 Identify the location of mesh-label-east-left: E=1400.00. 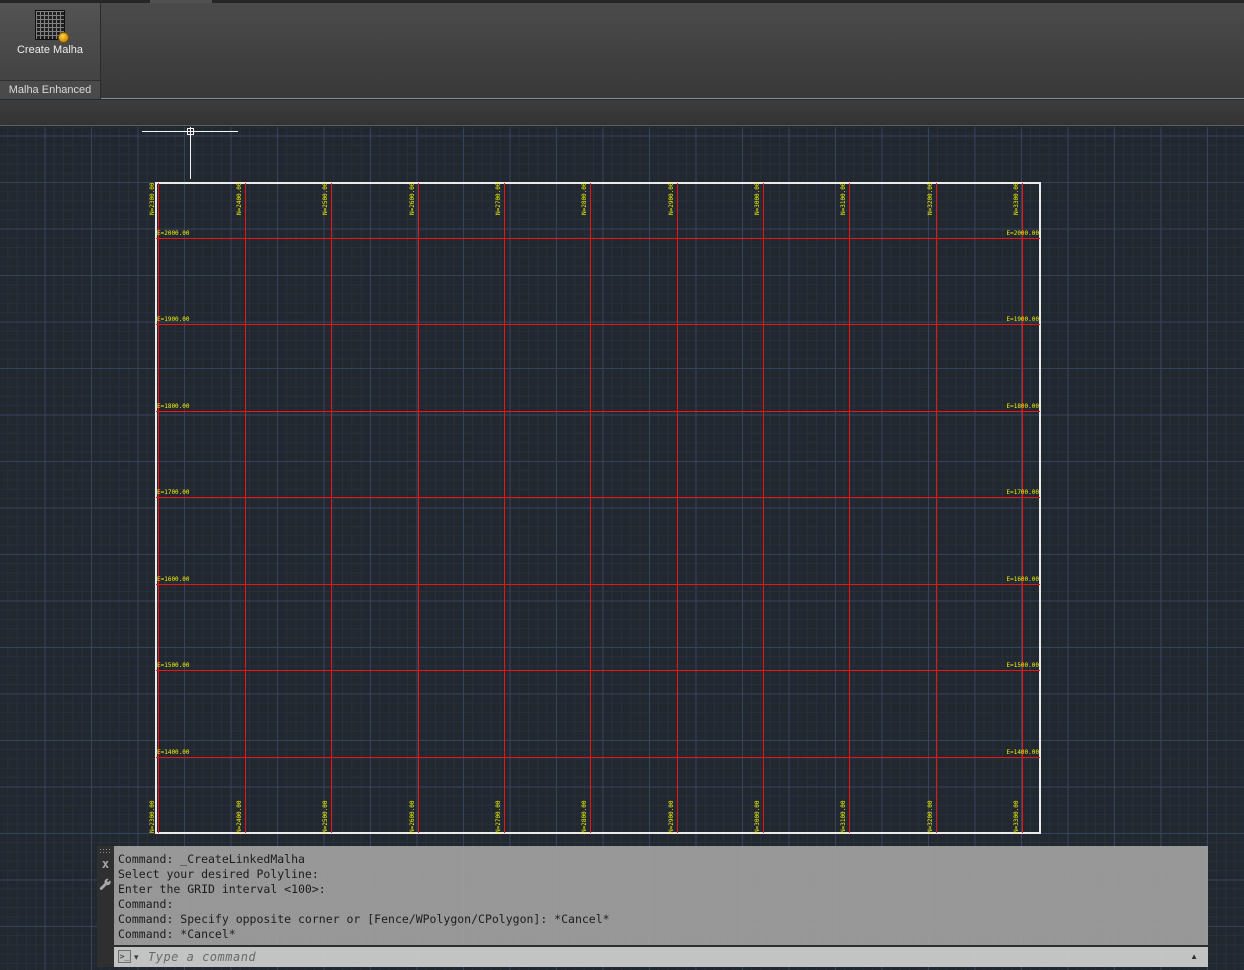
(178, 752).